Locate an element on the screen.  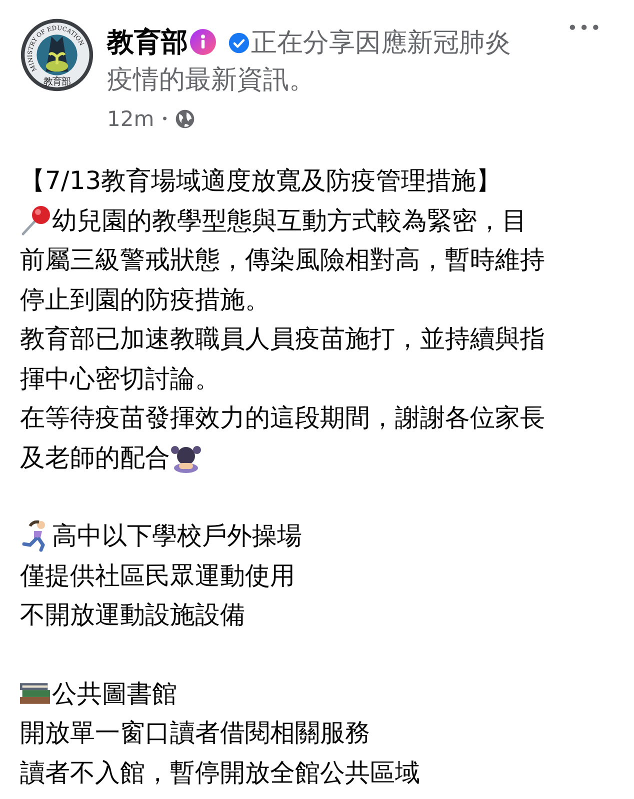
verified-icon is located at coordinates (239, 43).